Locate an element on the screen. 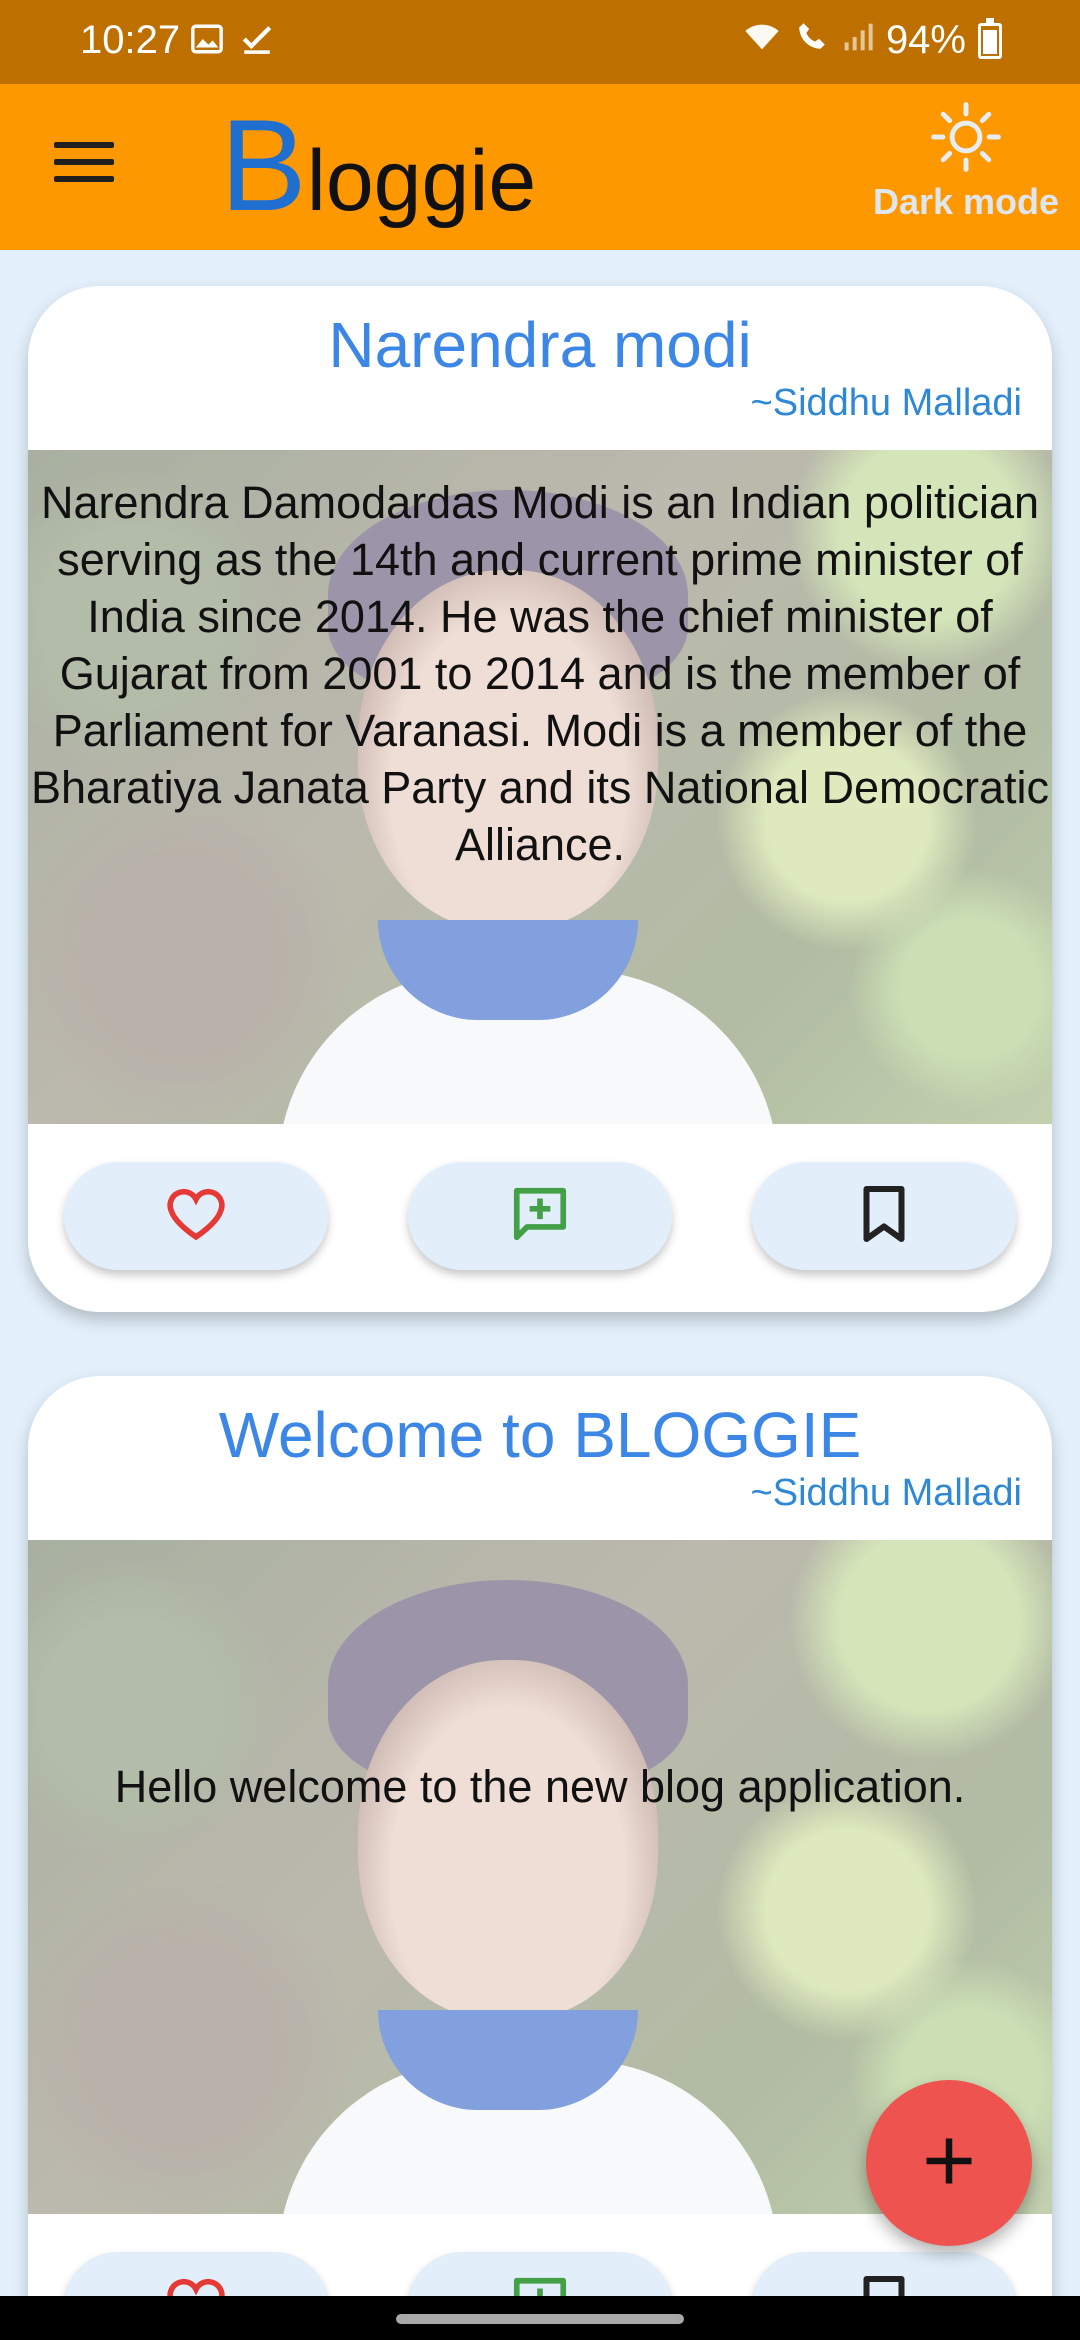  status-bar: 10:27 94% is located at coordinates (540, 42).